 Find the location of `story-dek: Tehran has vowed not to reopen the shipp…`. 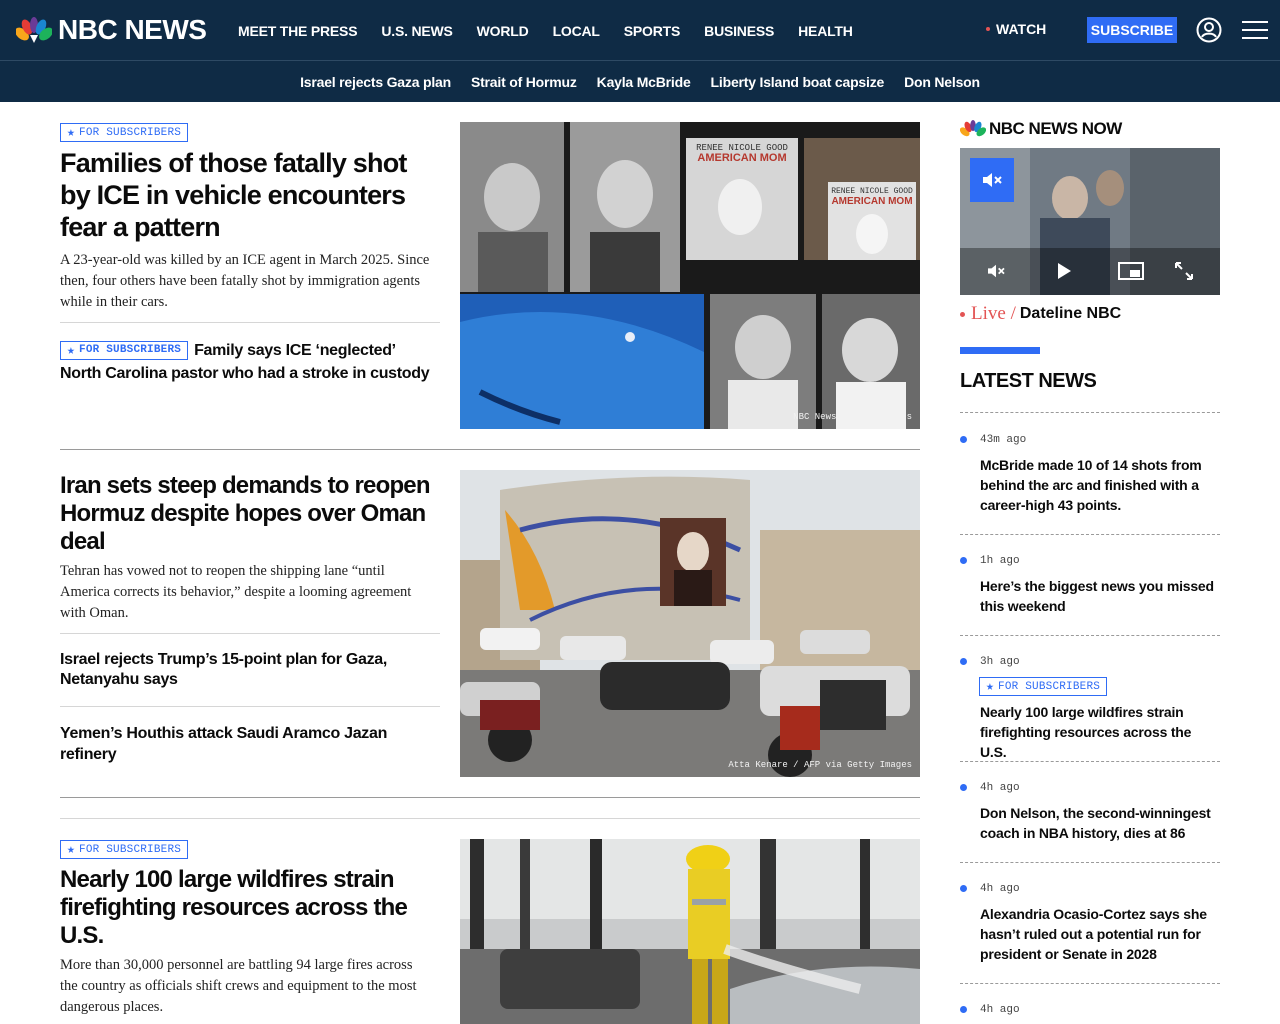

story-dek: Tehran has vowed not to reopen the shipp… is located at coordinates (236, 592).